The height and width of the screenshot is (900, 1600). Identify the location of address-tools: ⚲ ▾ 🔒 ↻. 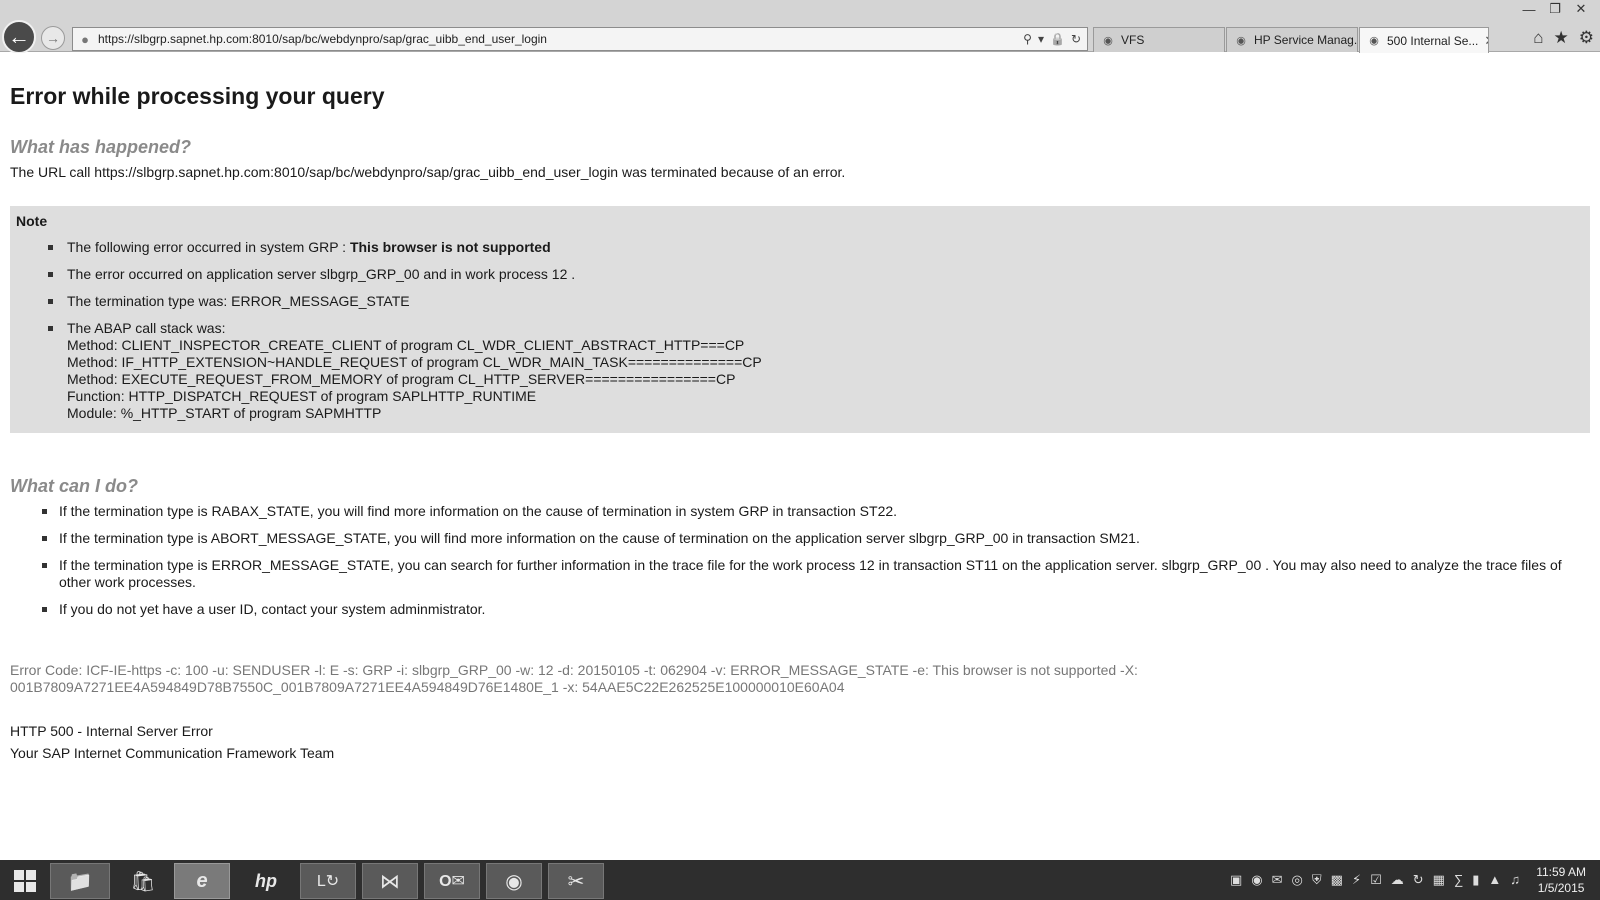
(1052, 39).